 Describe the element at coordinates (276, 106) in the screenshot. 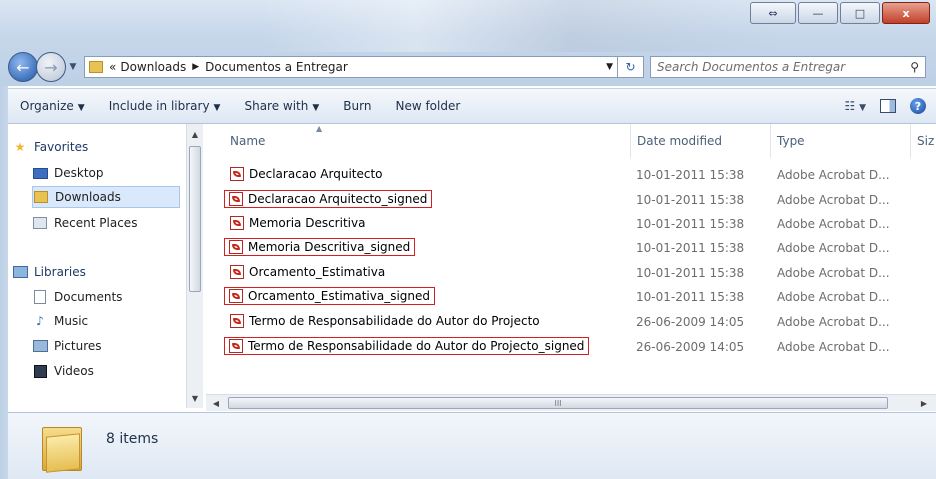

I see `share-with-label: Share with` at that location.